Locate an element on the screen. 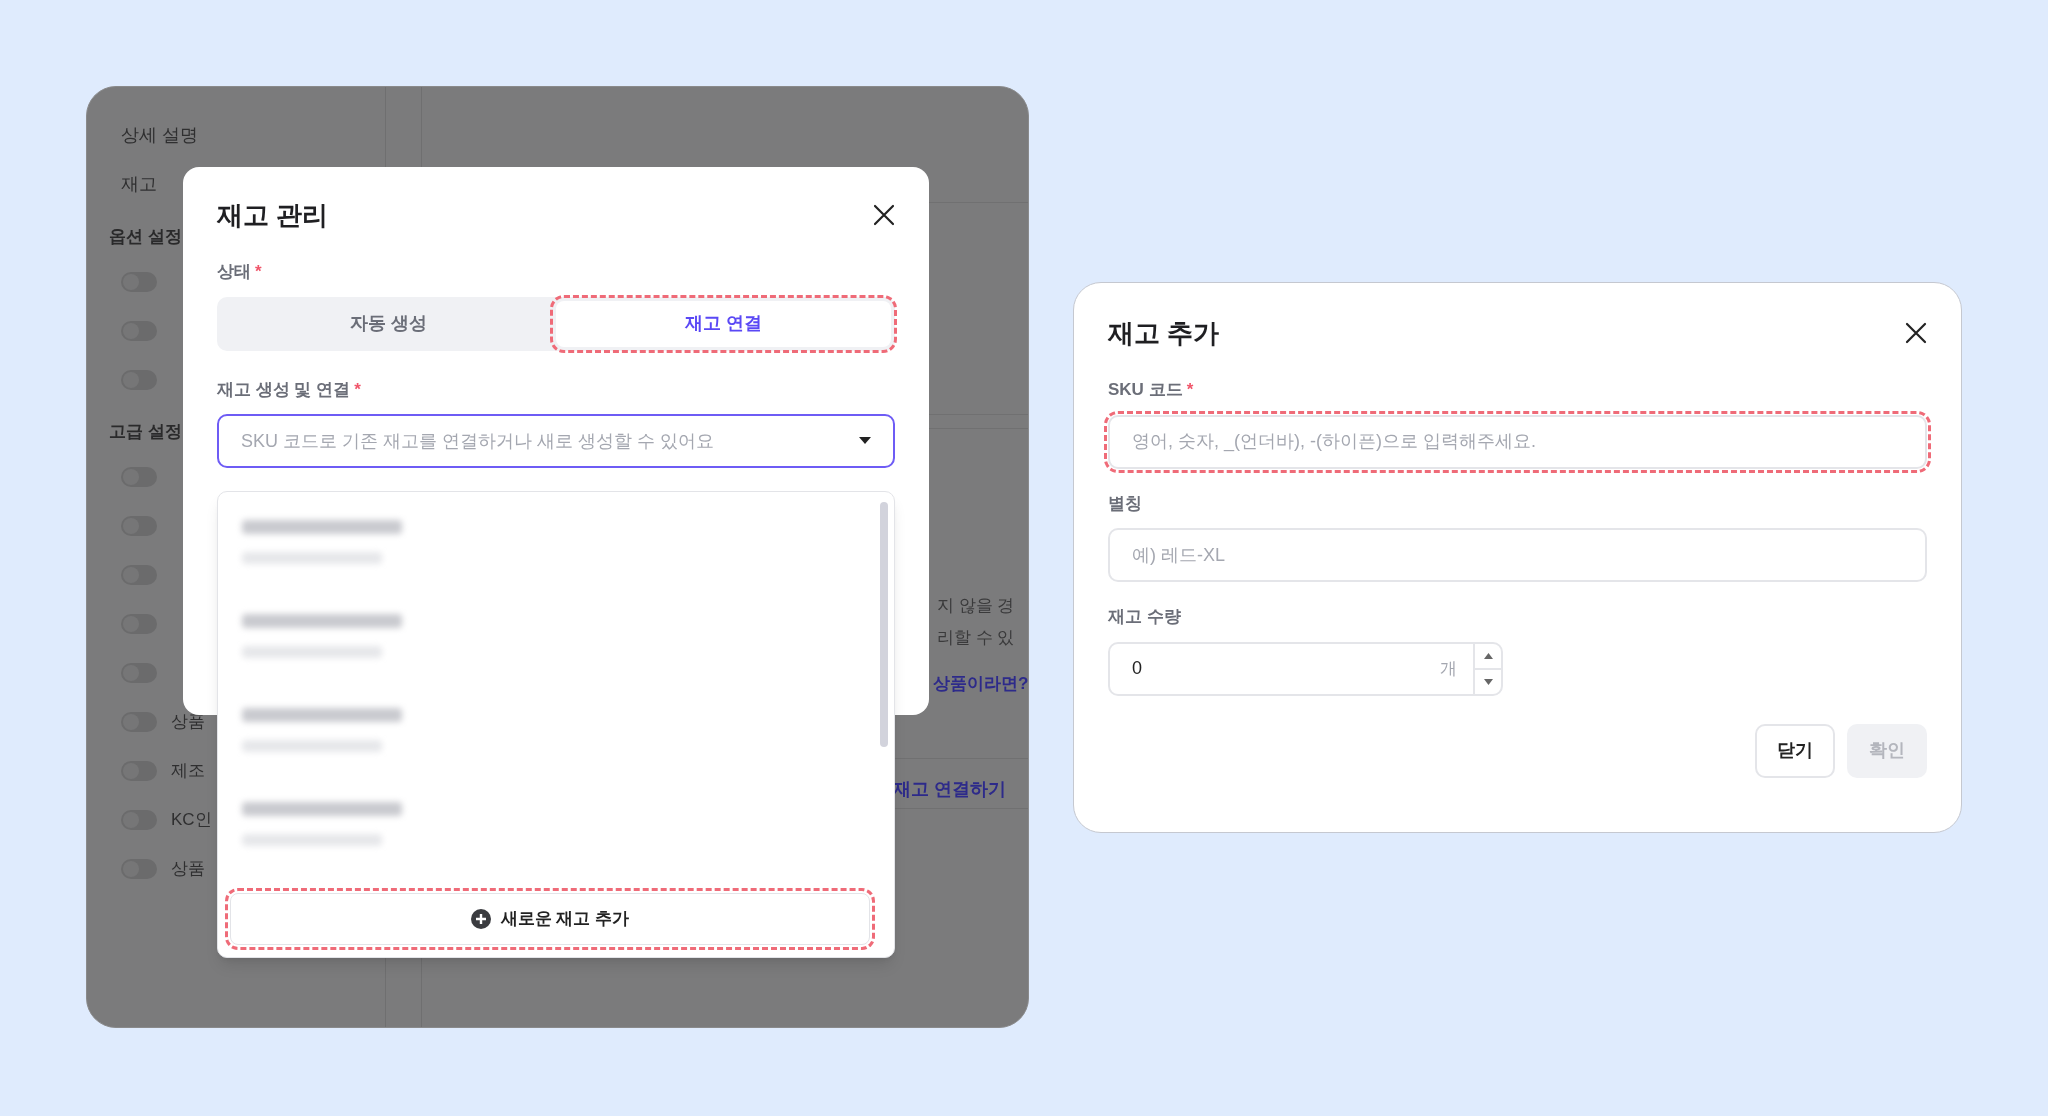 The width and height of the screenshot is (2048, 1116). field-label: 별칭 is located at coordinates (1125, 503).